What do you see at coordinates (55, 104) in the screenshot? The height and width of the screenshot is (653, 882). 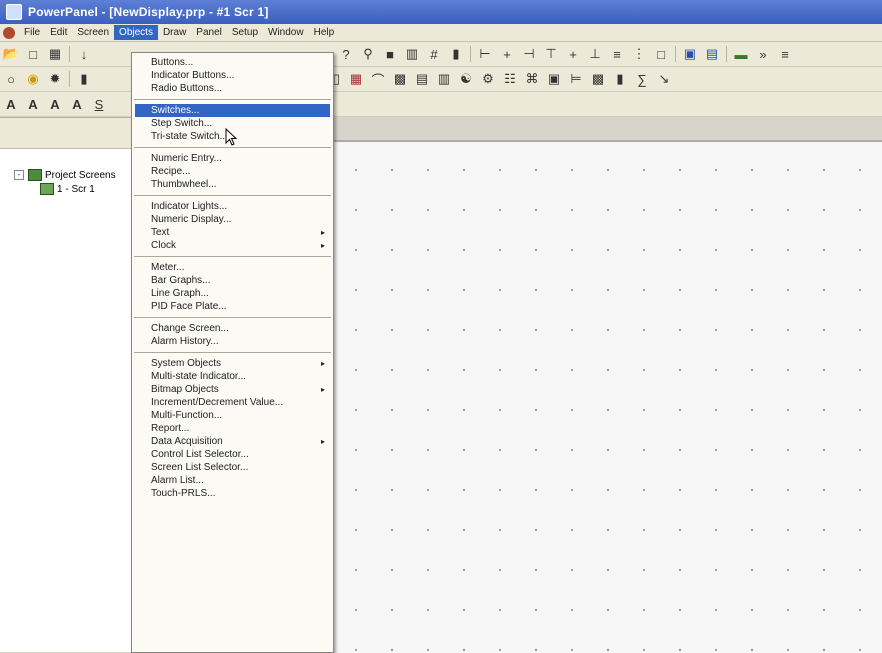 I see `font-style-icon: A` at bounding box center [55, 104].